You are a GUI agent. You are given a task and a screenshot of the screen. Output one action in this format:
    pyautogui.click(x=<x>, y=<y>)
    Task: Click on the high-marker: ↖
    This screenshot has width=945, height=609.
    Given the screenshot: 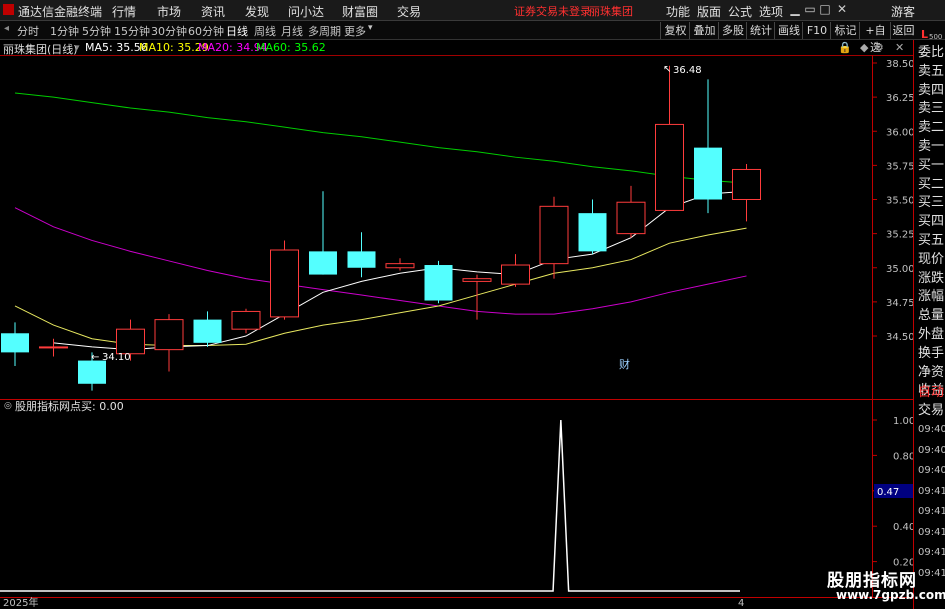 What is the action you would take?
    pyautogui.click(x=667, y=69)
    